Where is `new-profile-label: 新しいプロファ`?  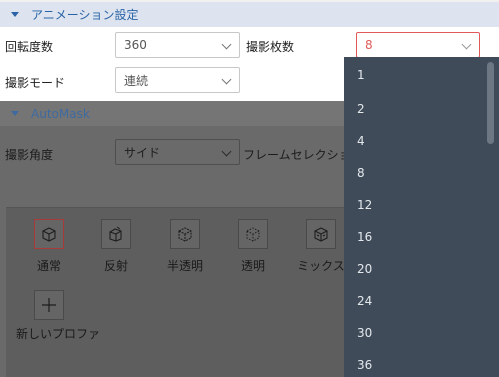 new-profile-label: 新しいプロファ is located at coordinates (58, 334).